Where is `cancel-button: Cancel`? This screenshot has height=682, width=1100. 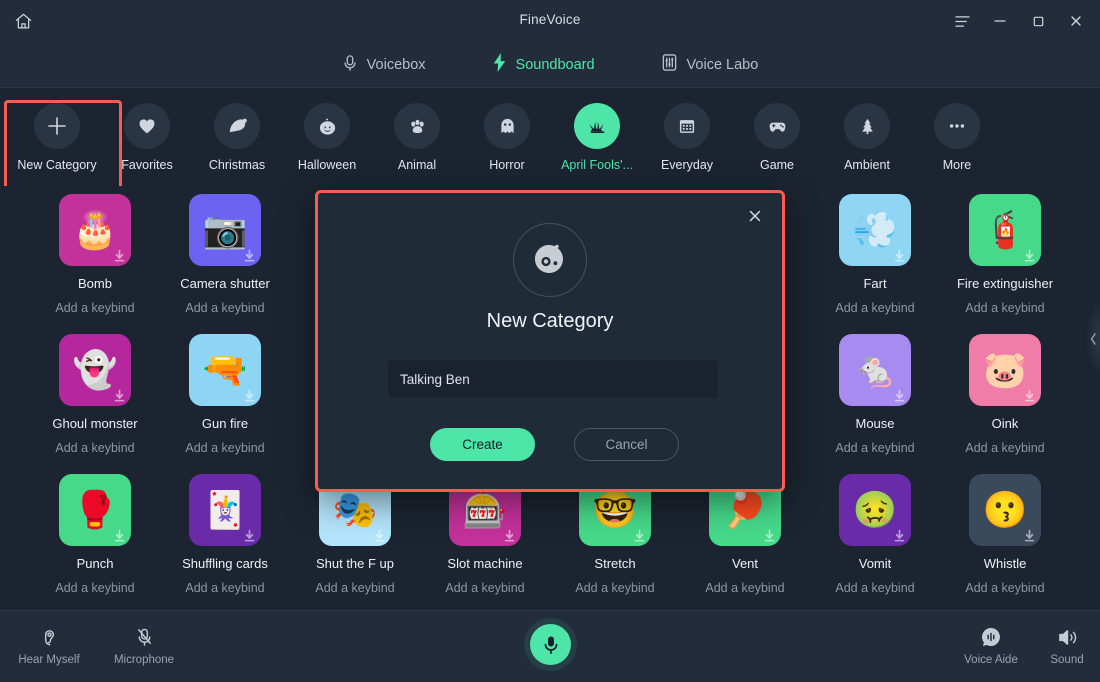 cancel-button: Cancel is located at coordinates (626, 444).